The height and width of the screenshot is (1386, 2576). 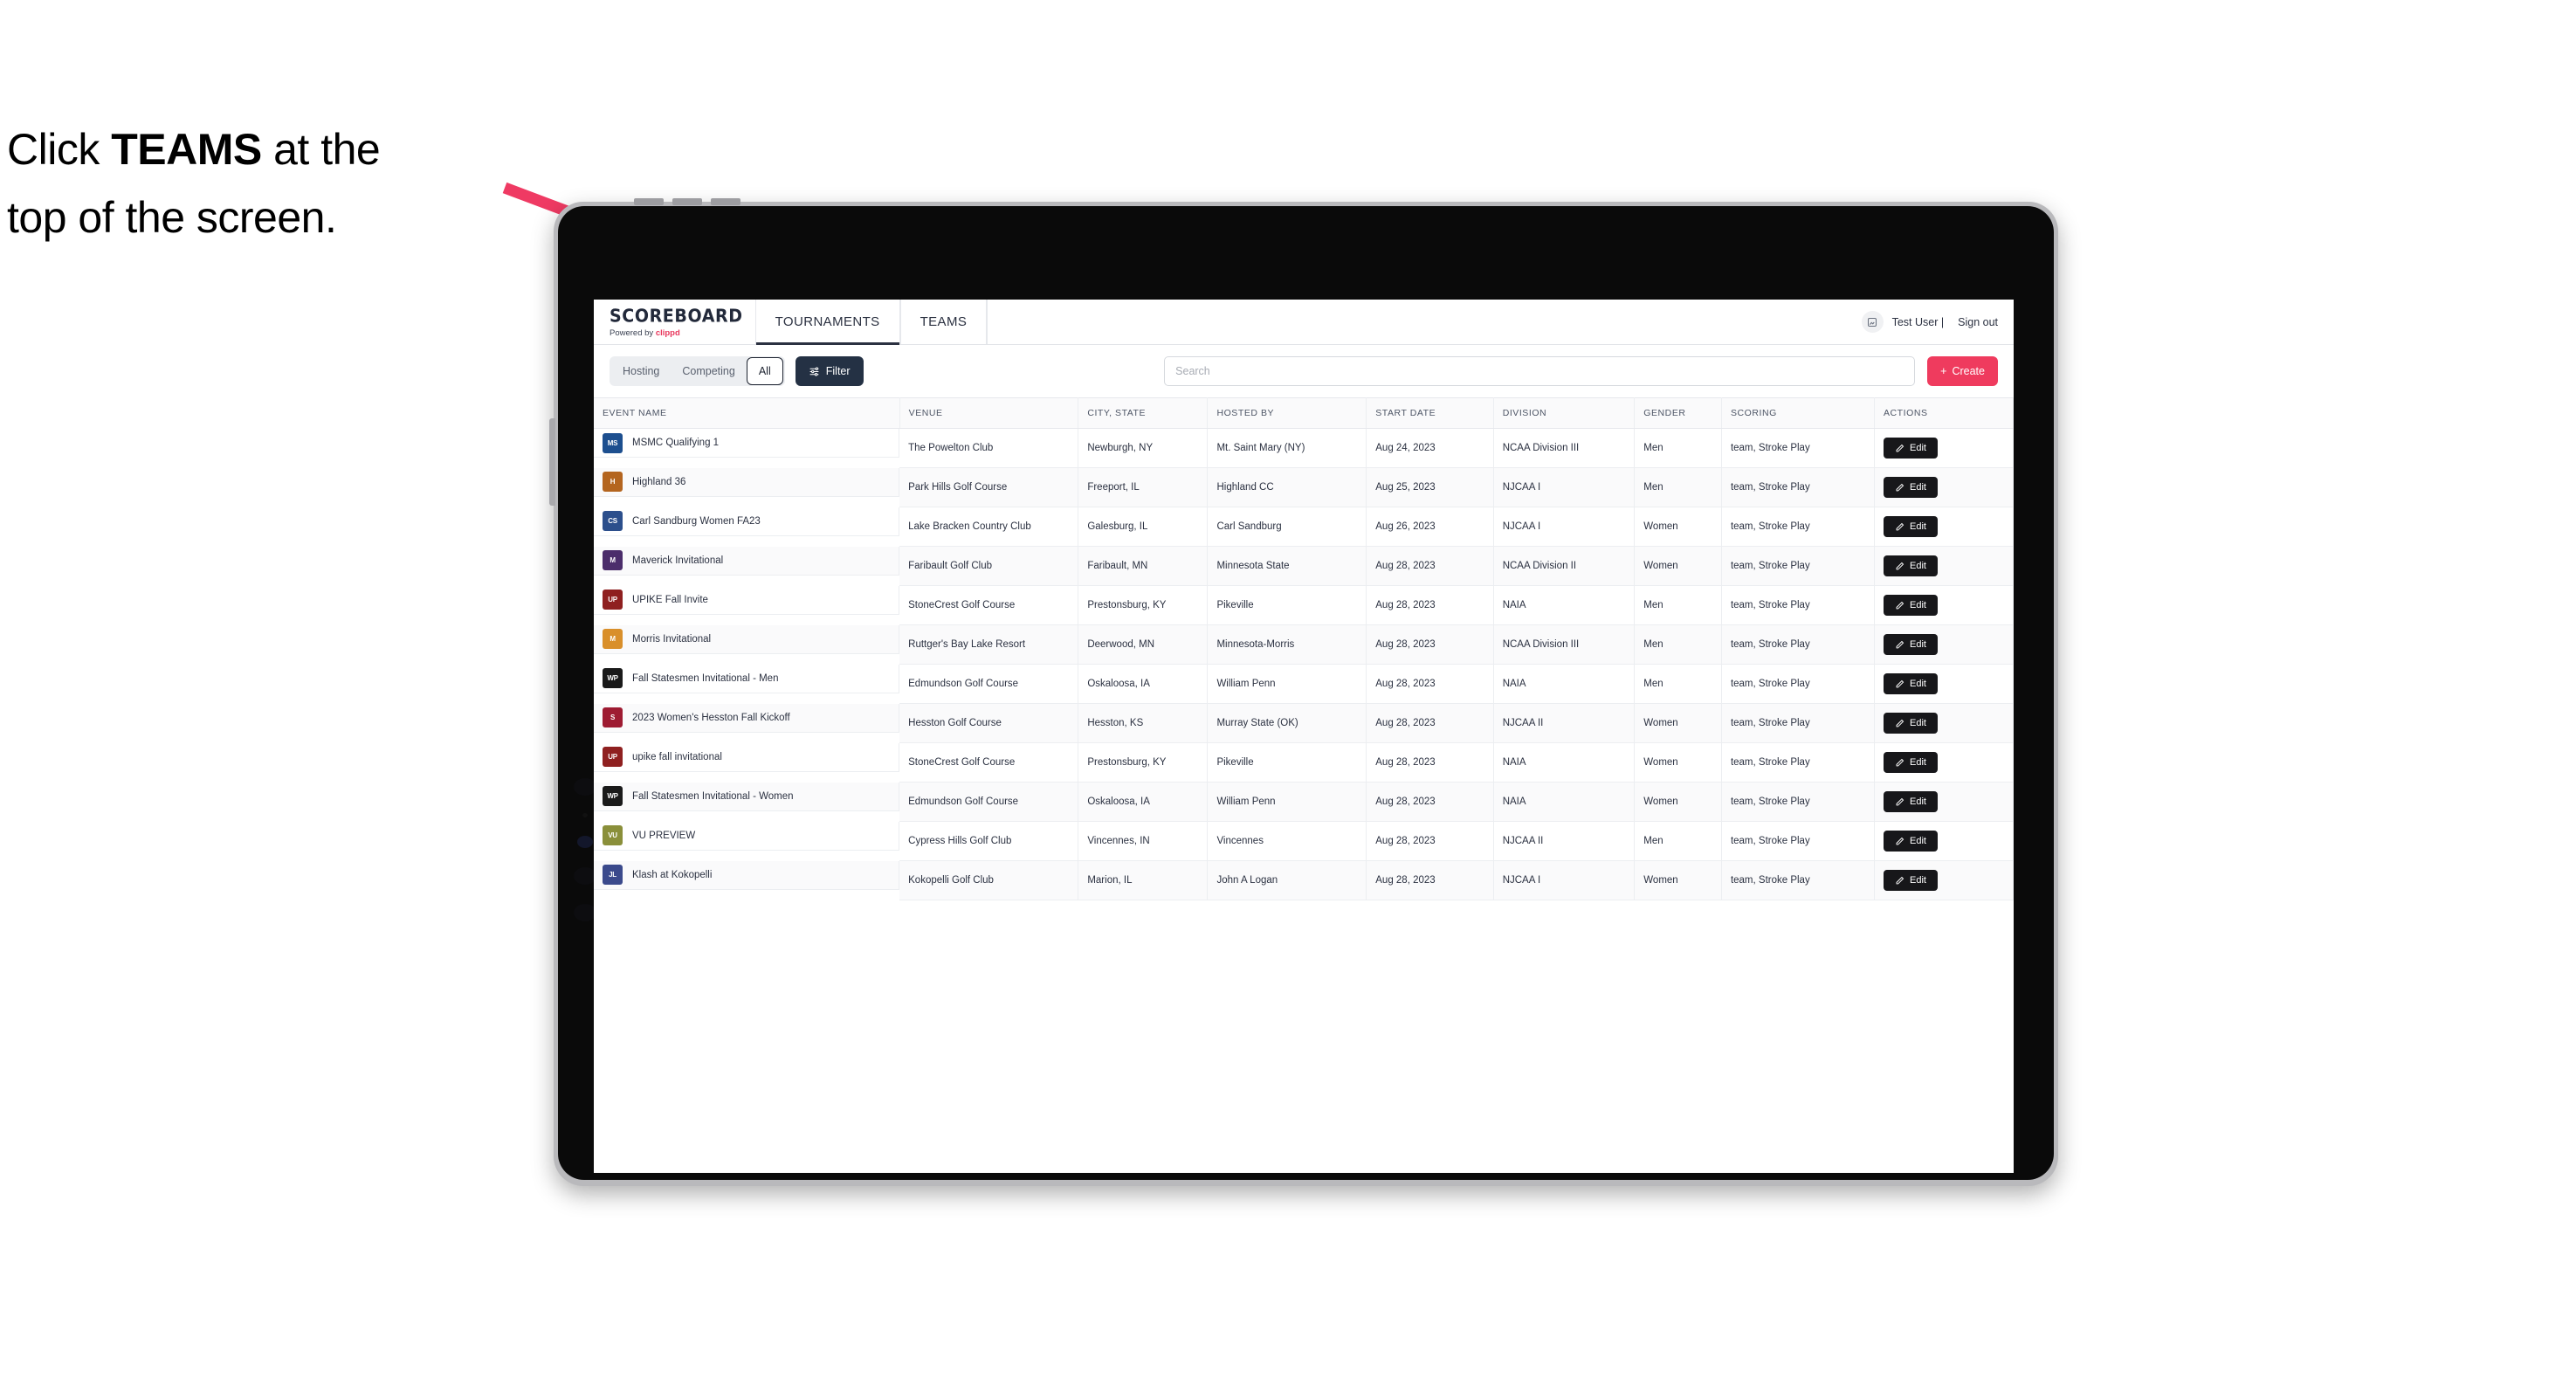 I want to click on cell-event-name: VU VU PREVIEW, so click(x=747, y=836).